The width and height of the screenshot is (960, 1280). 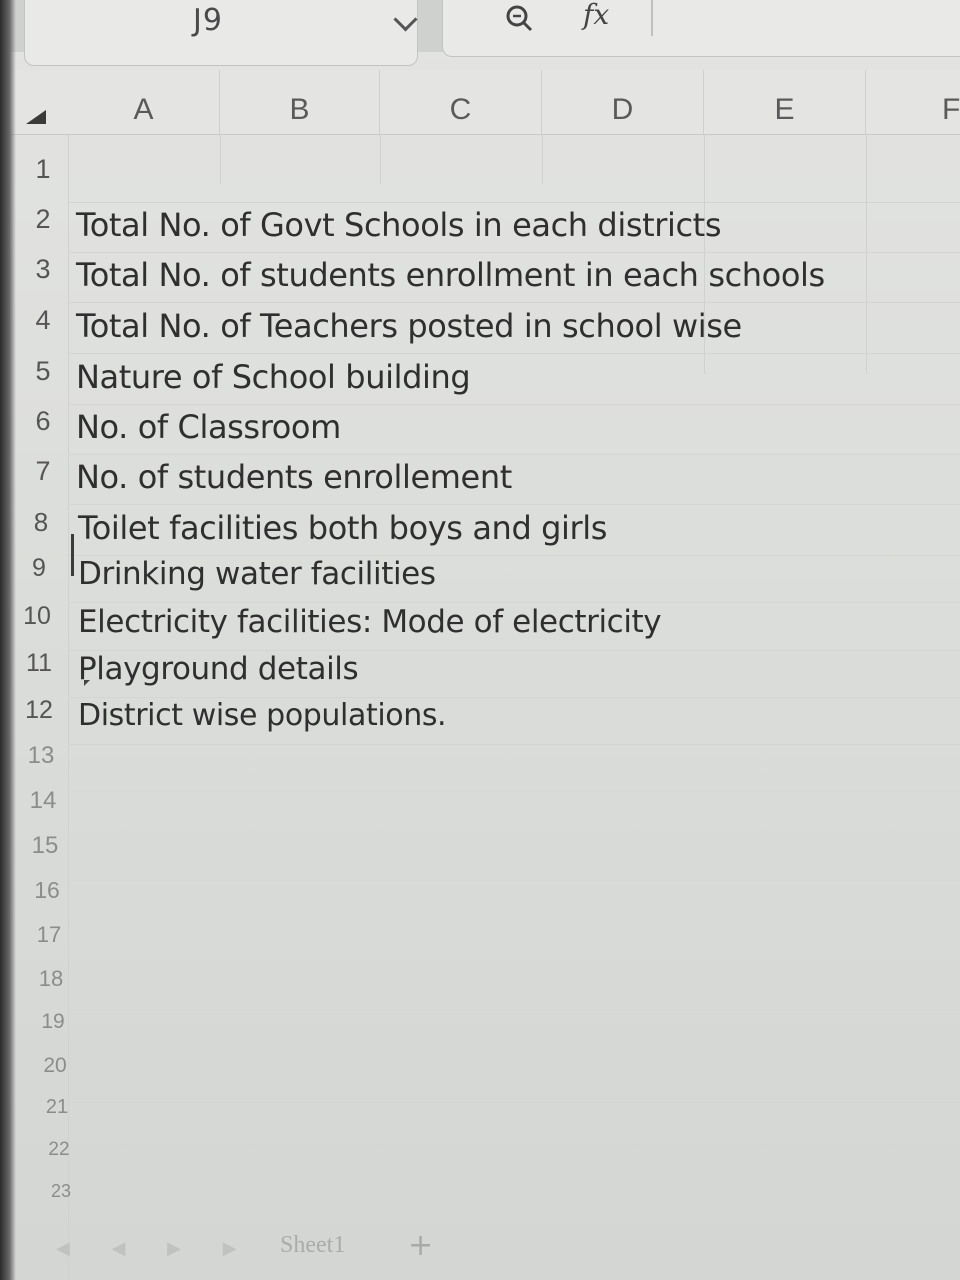 I want to click on cell-a: No. of students enrollement, so click(x=294, y=477).